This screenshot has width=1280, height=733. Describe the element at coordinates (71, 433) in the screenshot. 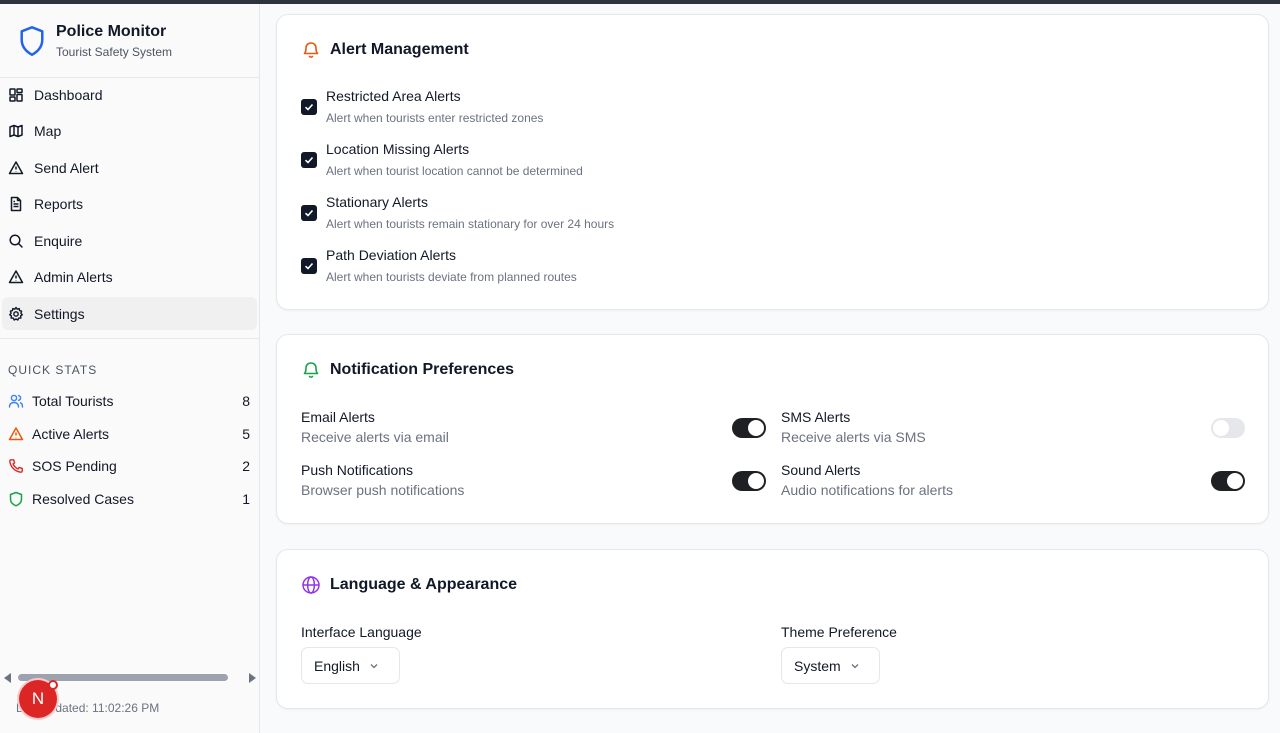

I see `stat-label: Active Alerts` at that location.